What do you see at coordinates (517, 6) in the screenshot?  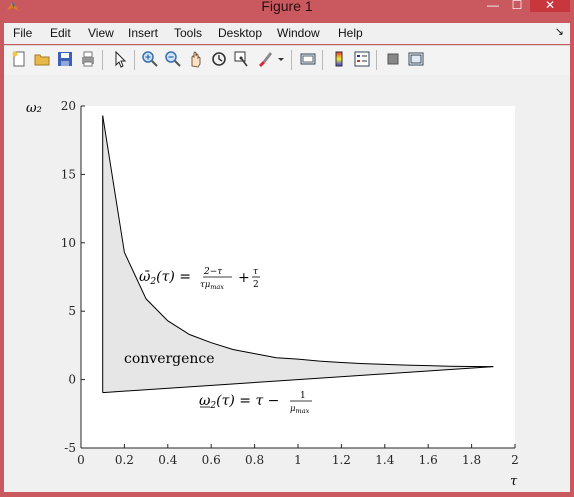 I see `maximize-button: ☐` at bounding box center [517, 6].